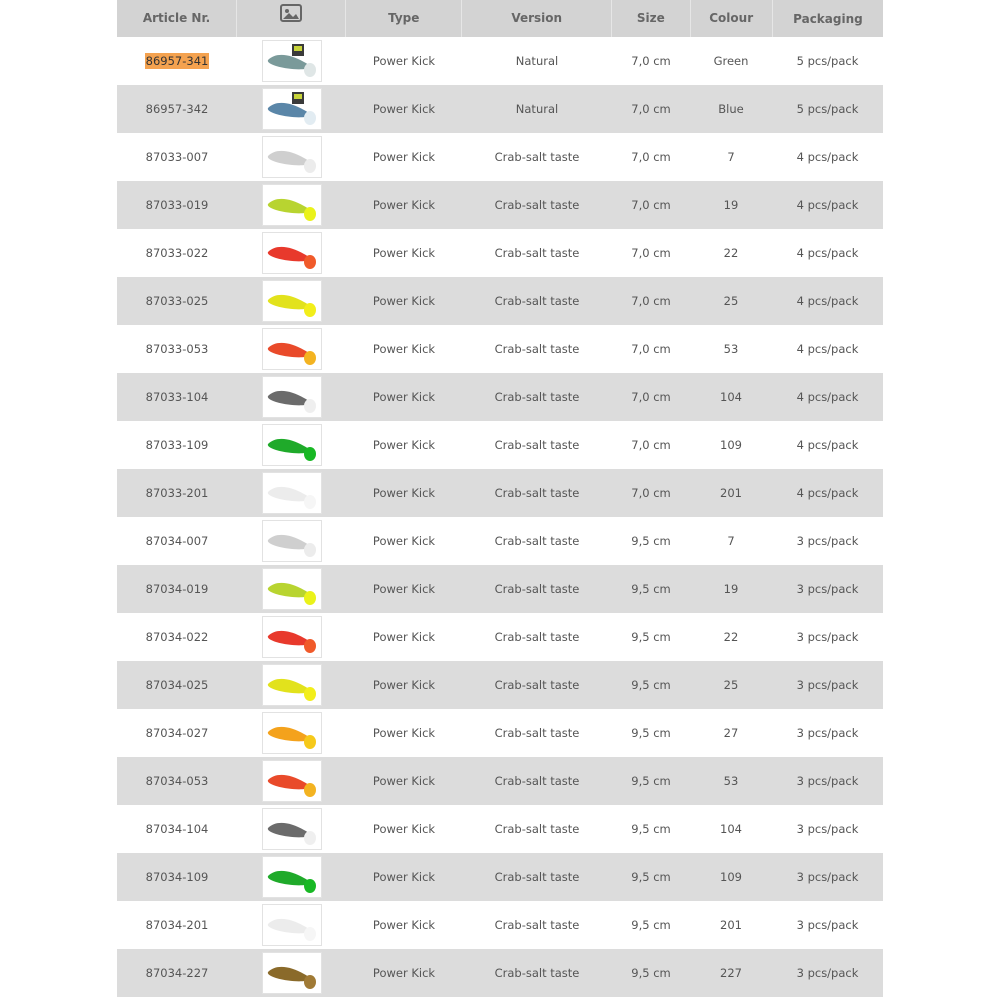  Describe the element at coordinates (828, 19) in the screenshot. I see `header-packaging: Packaging` at that location.